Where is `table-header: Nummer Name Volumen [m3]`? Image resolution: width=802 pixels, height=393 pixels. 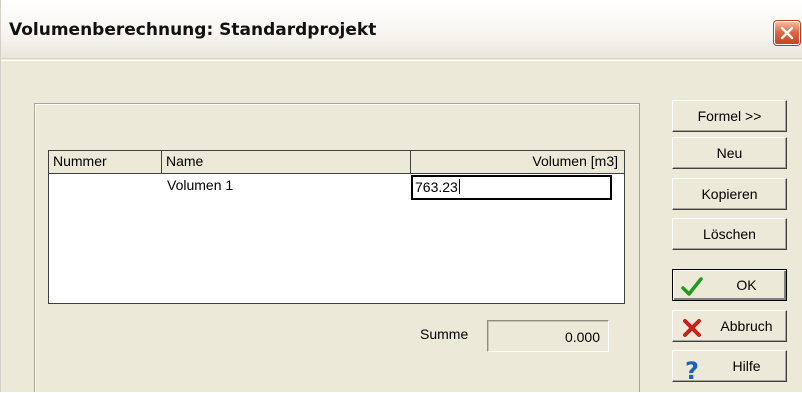
table-header: Nummer Name Volumen [m3] is located at coordinates (336, 162).